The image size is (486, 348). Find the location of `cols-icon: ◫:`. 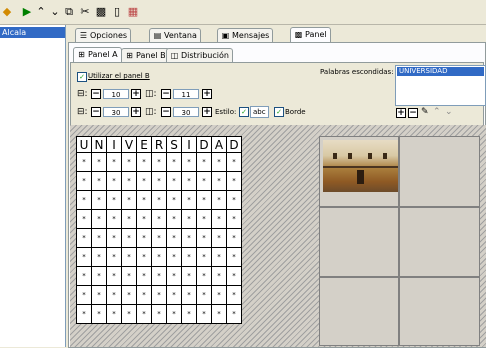

cols-icon: ◫: is located at coordinates (151, 94).